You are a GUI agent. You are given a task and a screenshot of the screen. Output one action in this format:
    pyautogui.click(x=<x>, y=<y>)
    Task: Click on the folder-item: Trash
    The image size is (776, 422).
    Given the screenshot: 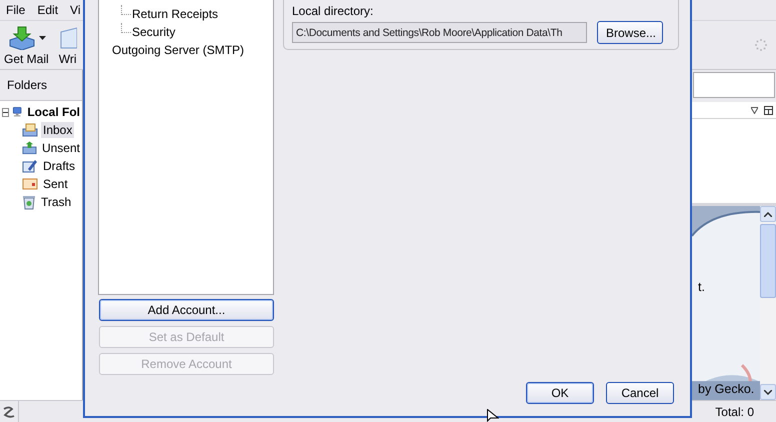 What is the action you would take?
    pyautogui.click(x=56, y=202)
    